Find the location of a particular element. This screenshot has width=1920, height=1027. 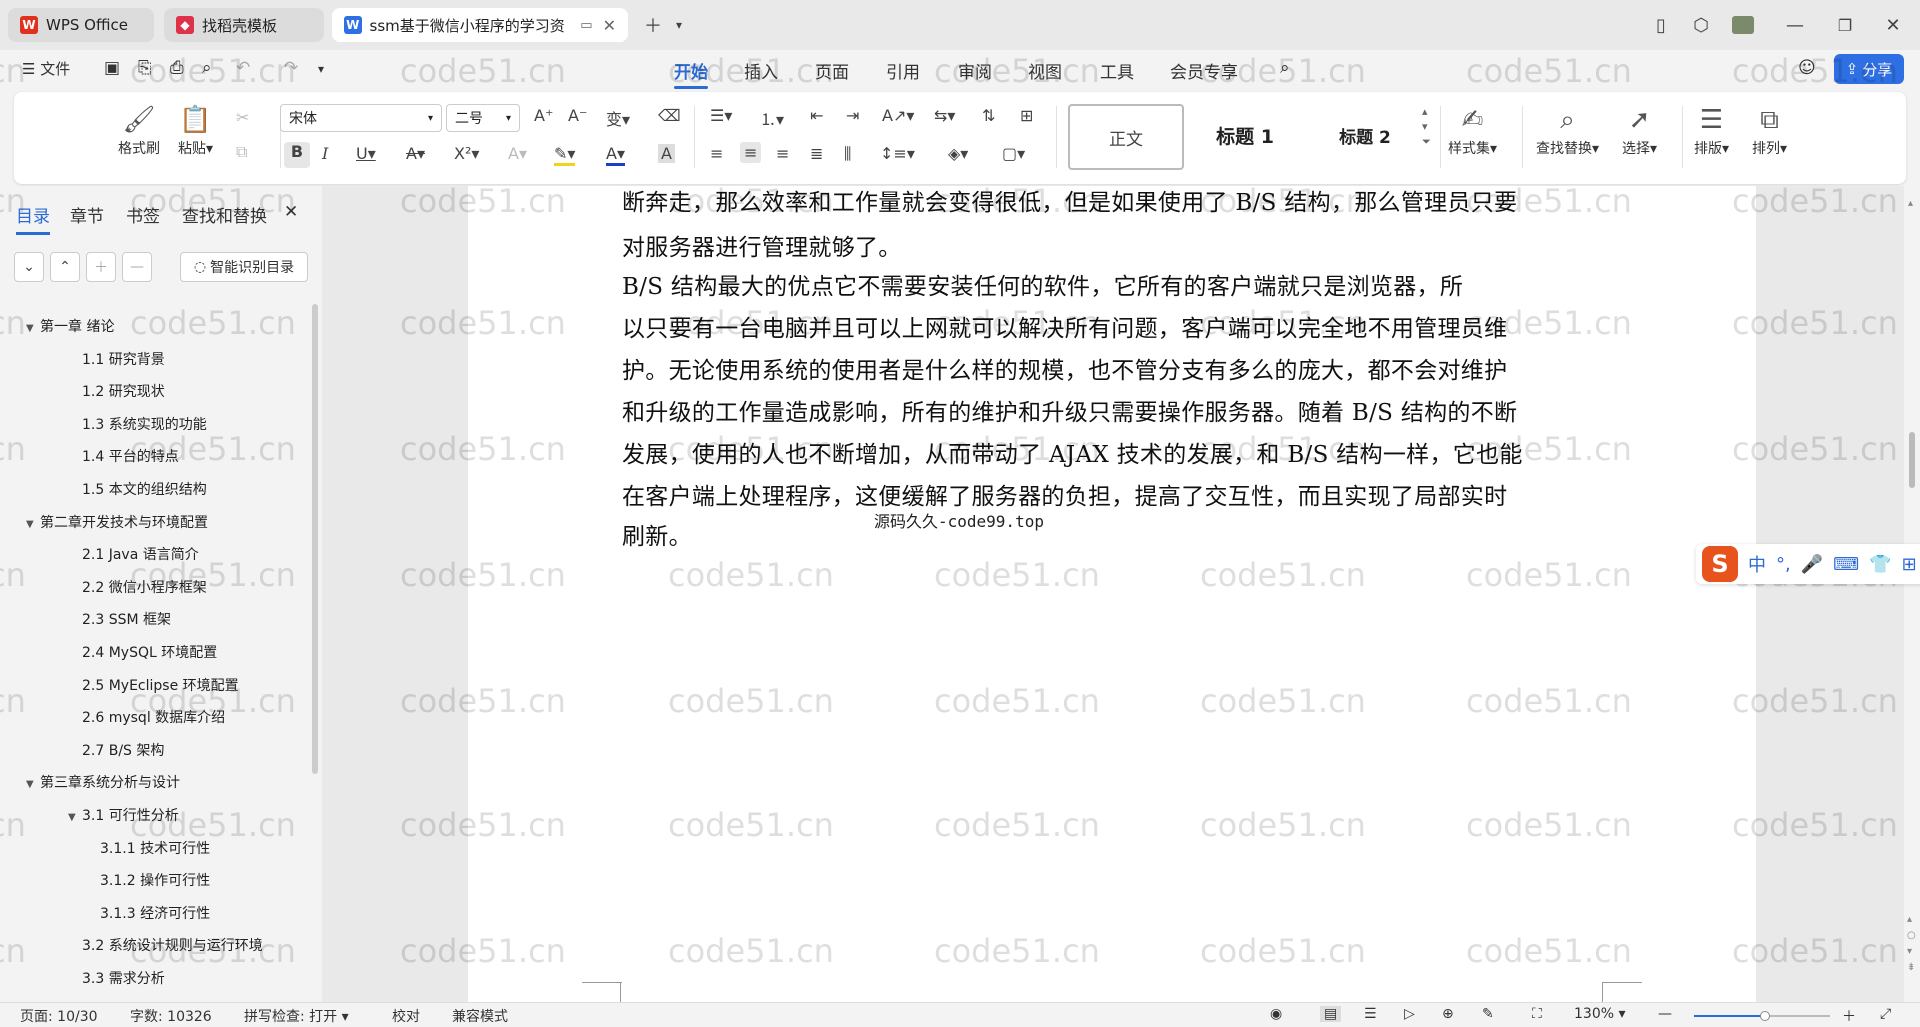

find-replace-button: ⌕ 查找替换▾ is located at coordinates (1567, 130).